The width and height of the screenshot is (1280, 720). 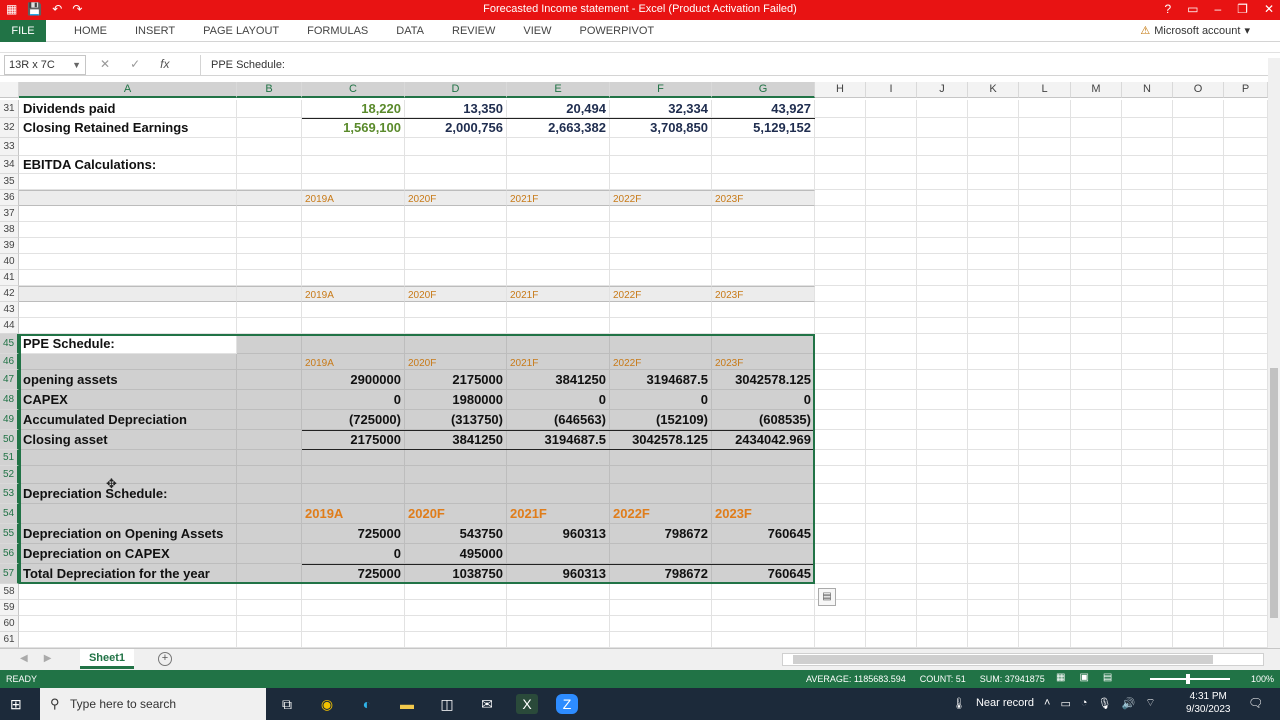 What do you see at coordinates (740, 65) in the screenshot?
I see `formula-input: PPE Schedule:` at bounding box center [740, 65].